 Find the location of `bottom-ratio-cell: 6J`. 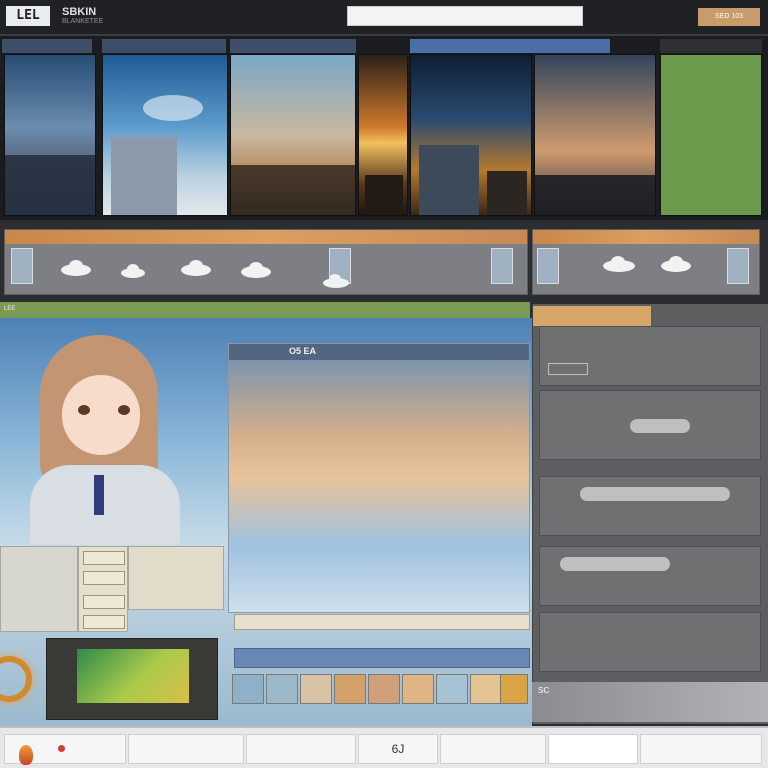

bottom-ratio-cell: 6J is located at coordinates (398, 749).